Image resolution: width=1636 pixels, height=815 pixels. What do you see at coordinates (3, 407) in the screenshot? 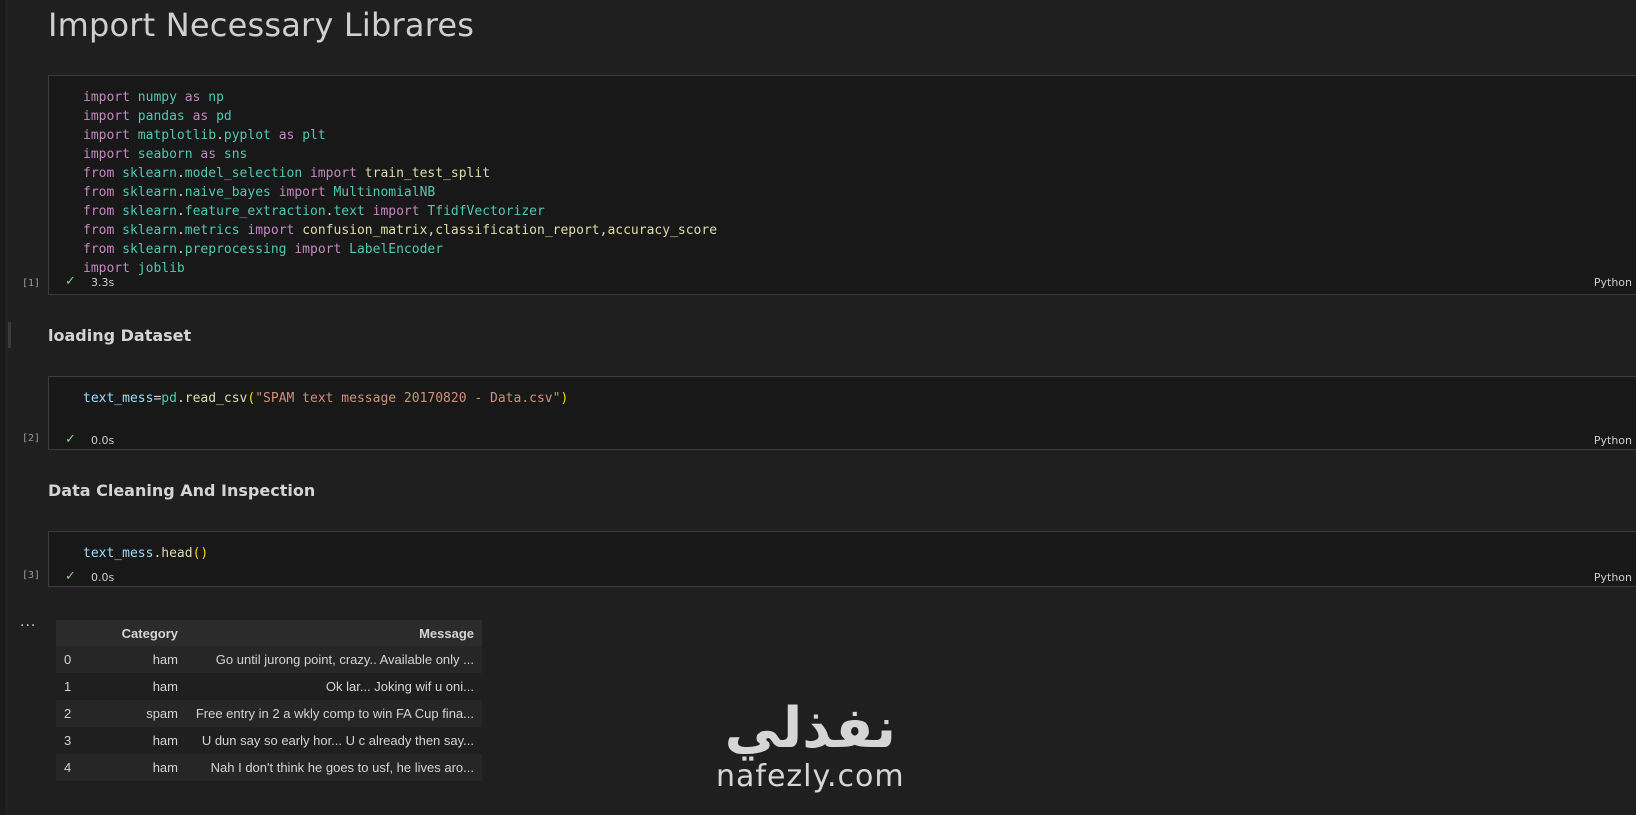
I see `notebook-gutter` at bounding box center [3, 407].